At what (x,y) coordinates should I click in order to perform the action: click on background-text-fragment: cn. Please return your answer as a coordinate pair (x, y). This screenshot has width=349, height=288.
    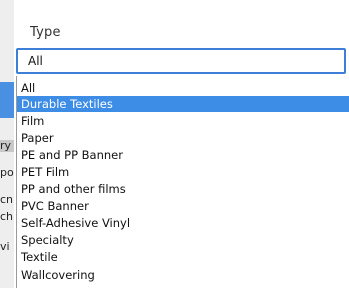
    Looking at the image, I should click on (7, 199).